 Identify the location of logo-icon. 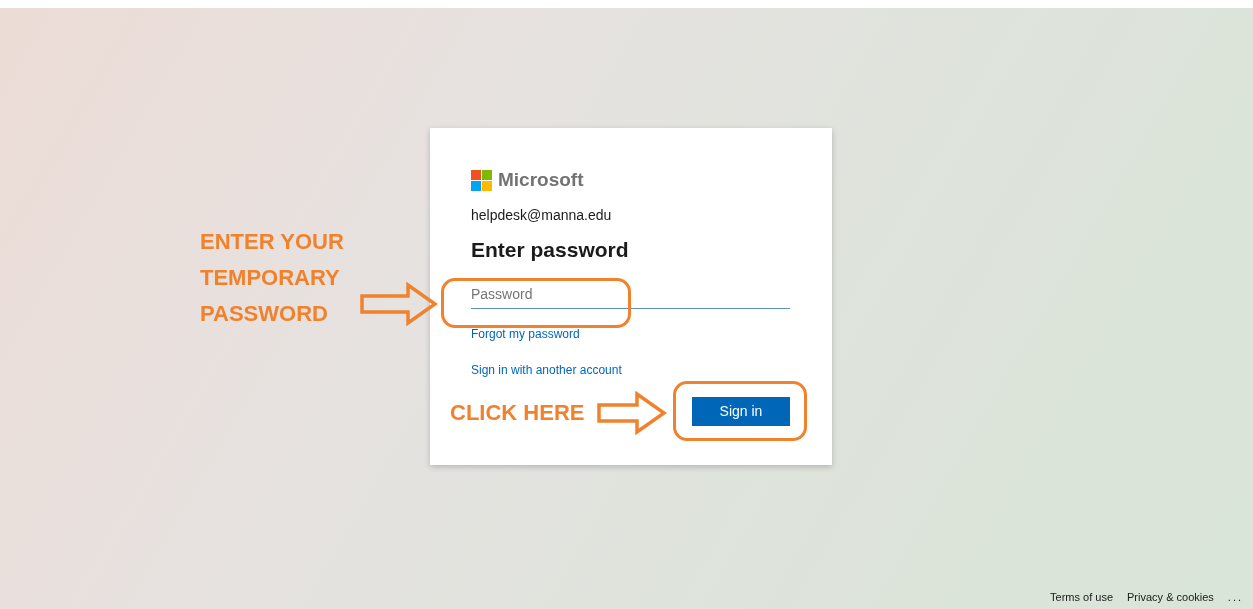
(481, 180).